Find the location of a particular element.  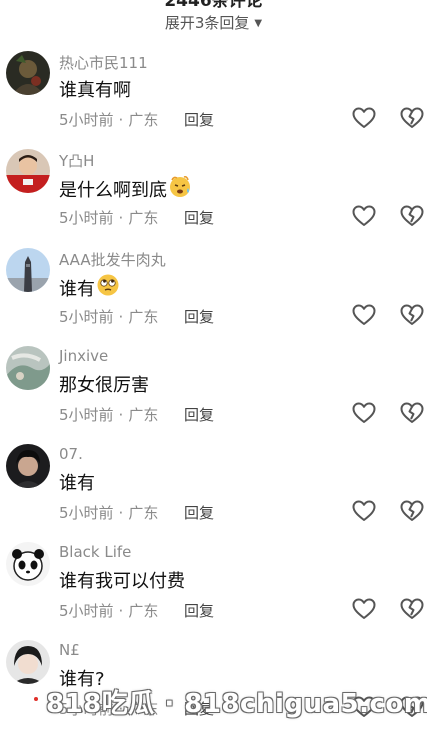

comment-username: N£ is located at coordinates (69, 650).